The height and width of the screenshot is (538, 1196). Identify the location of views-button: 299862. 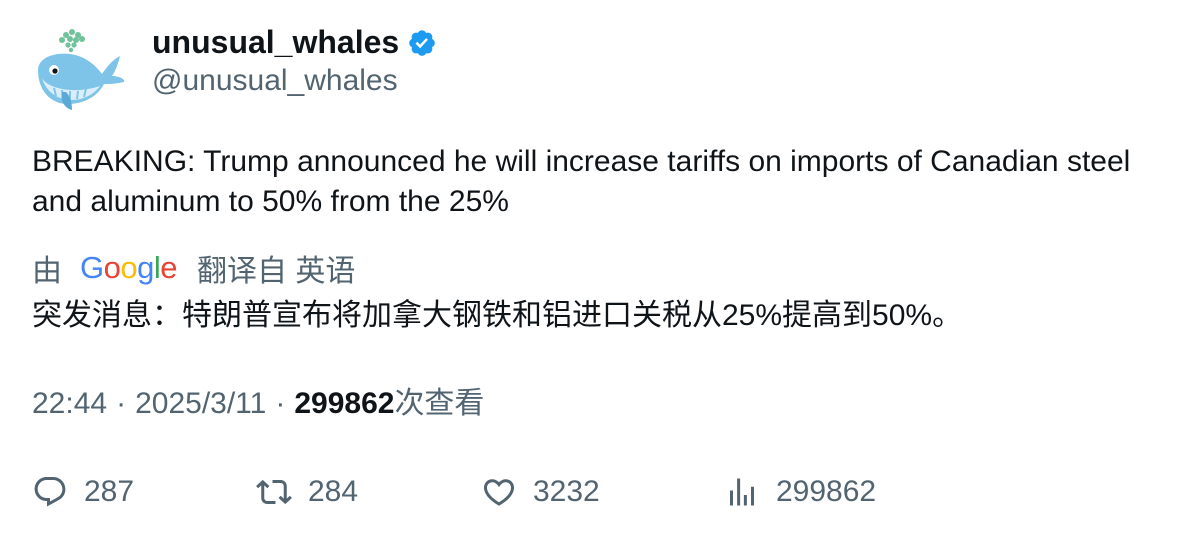
(800, 492).